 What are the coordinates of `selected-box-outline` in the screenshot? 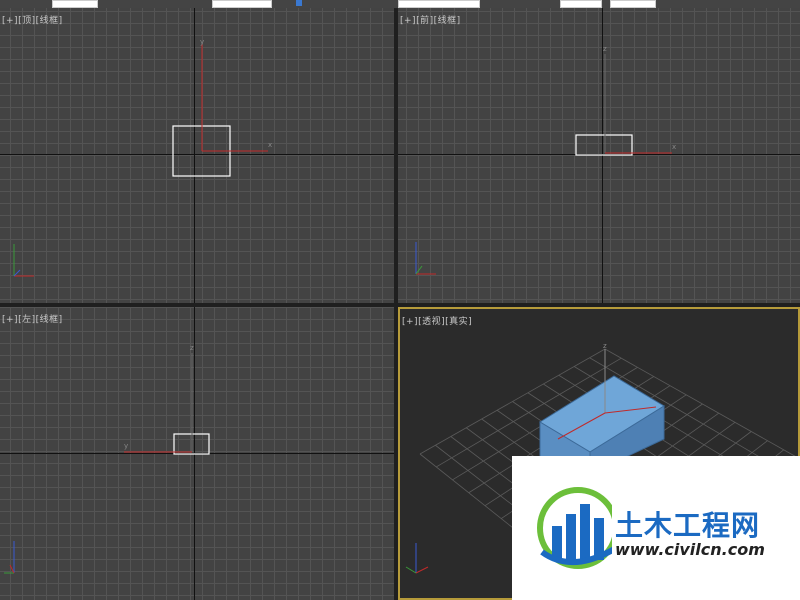 It's located at (604, 145).